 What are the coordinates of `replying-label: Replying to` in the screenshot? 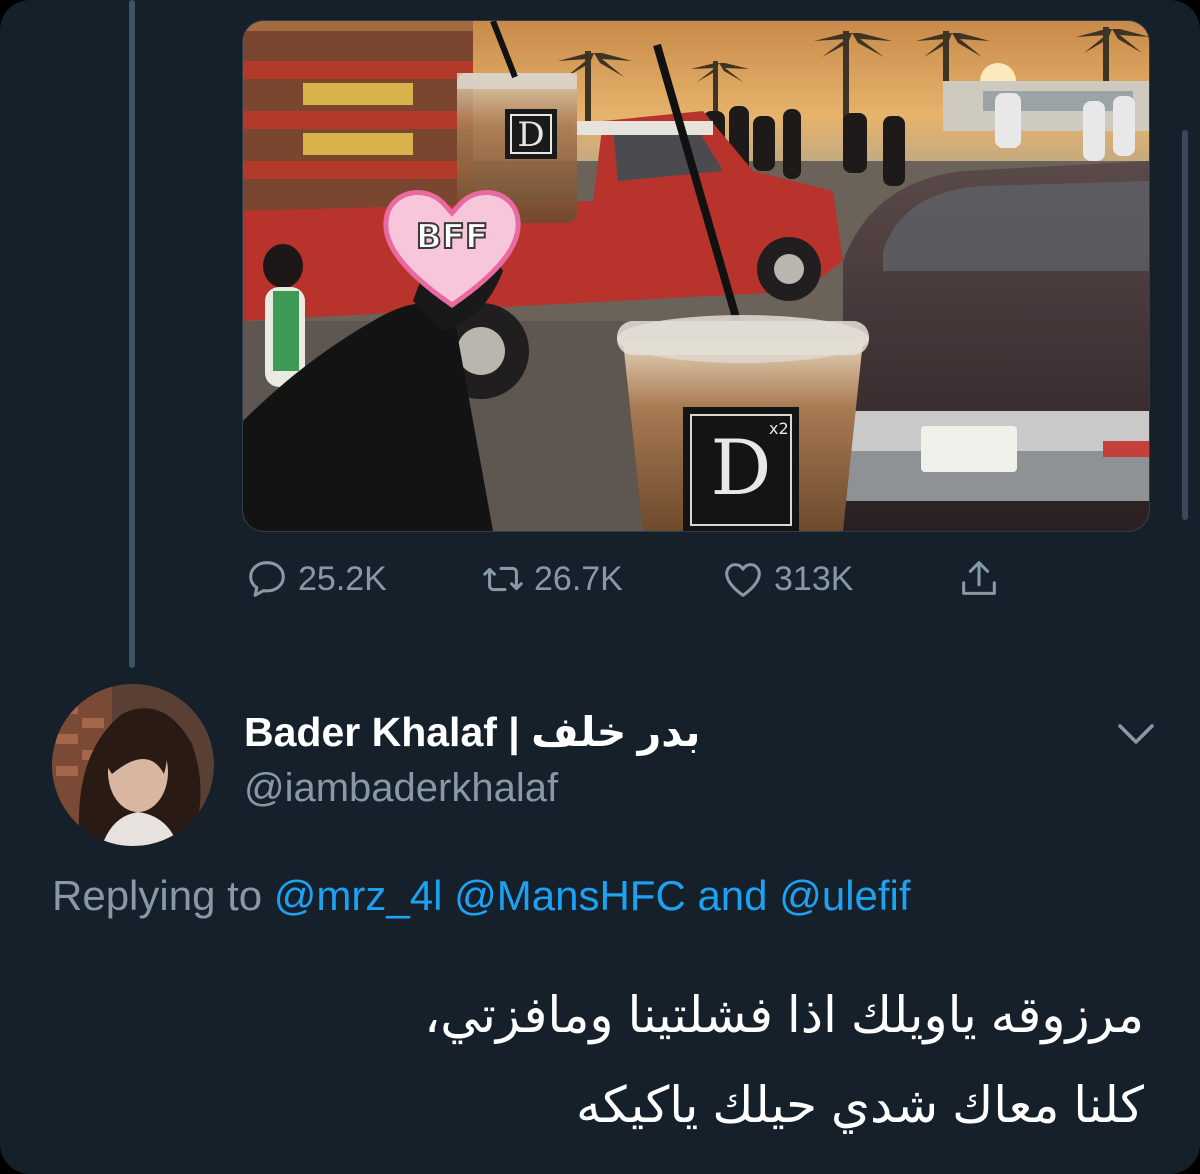 It's located at (157, 895).